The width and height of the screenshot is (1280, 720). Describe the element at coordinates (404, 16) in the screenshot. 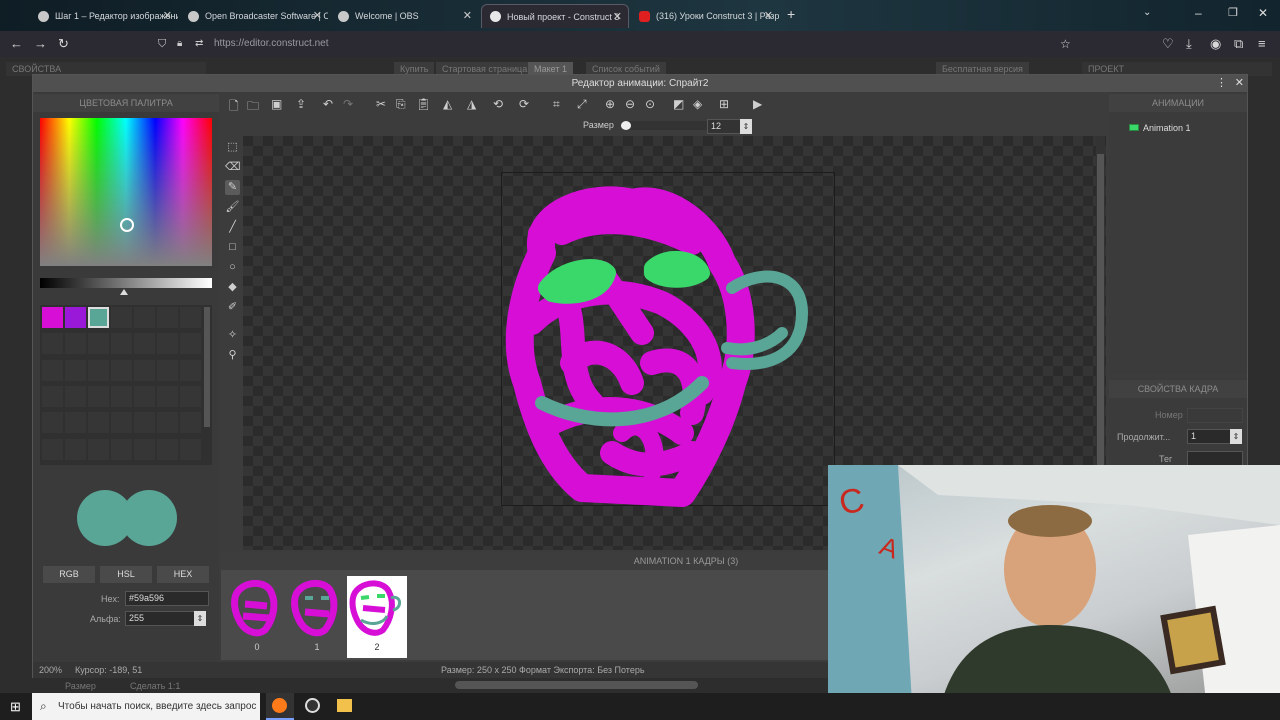

I see `browser-tab: Welcome | OBS ✕` at that location.